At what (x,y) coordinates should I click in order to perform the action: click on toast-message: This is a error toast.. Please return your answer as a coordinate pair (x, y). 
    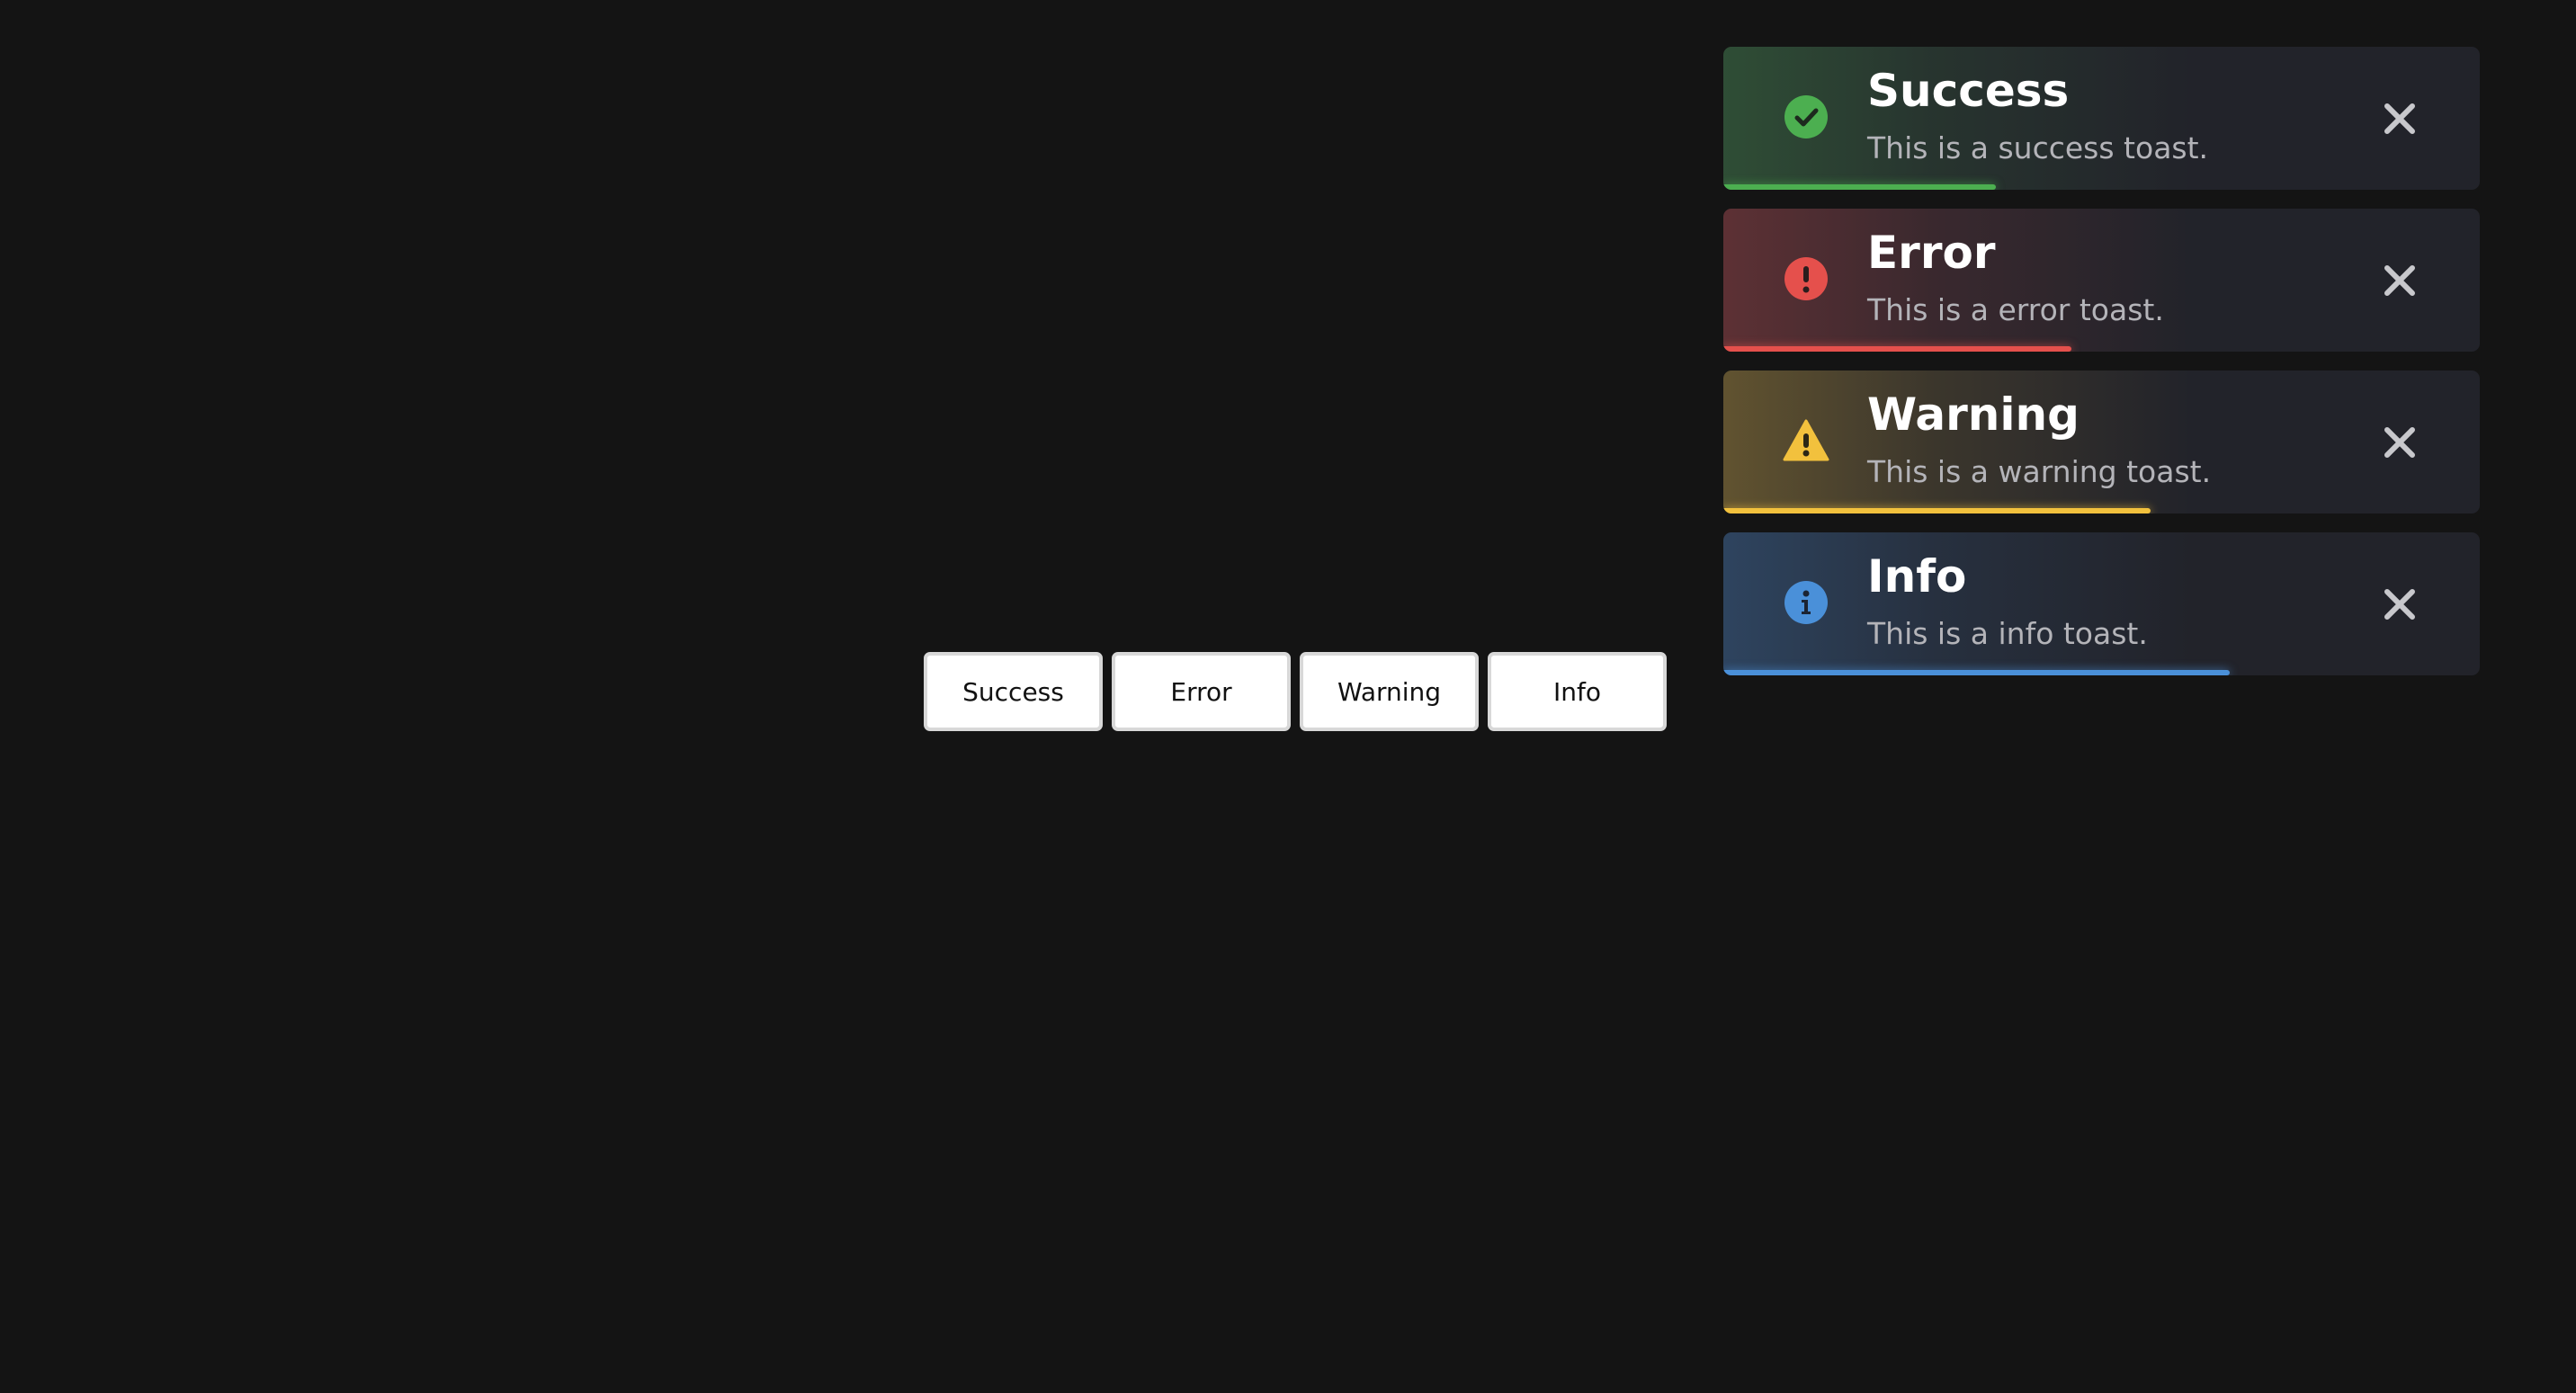
    Looking at the image, I should click on (2015, 310).